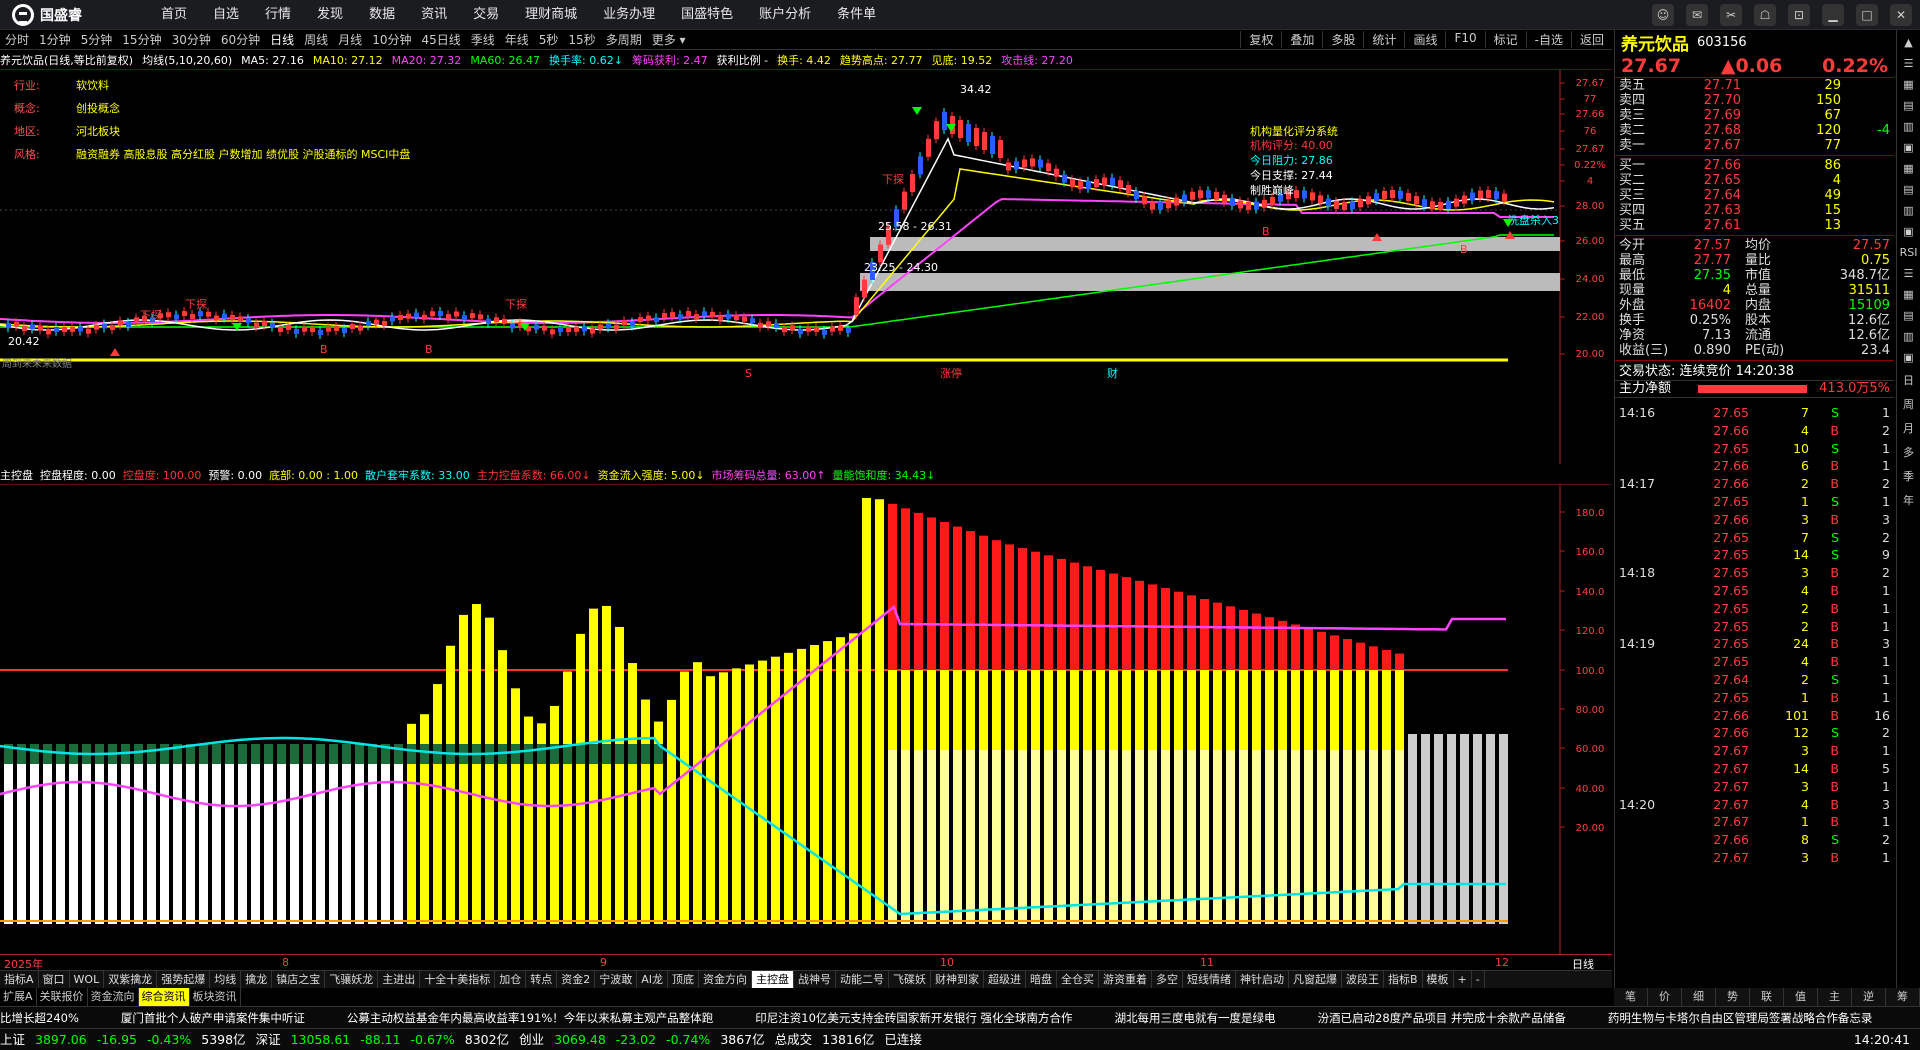 Image resolution: width=1920 pixels, height=1050 pixels. Describe the element at coordinates (683, 979) in the screenshot. I see `indicator-tab: 顶底` at that location.